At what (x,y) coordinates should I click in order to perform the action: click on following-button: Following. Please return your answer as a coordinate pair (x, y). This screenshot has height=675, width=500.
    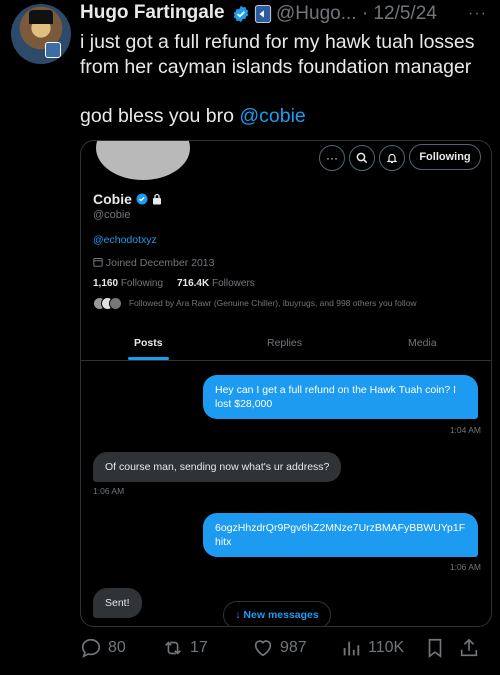
    Looking at the image, I should click on (445, 157).